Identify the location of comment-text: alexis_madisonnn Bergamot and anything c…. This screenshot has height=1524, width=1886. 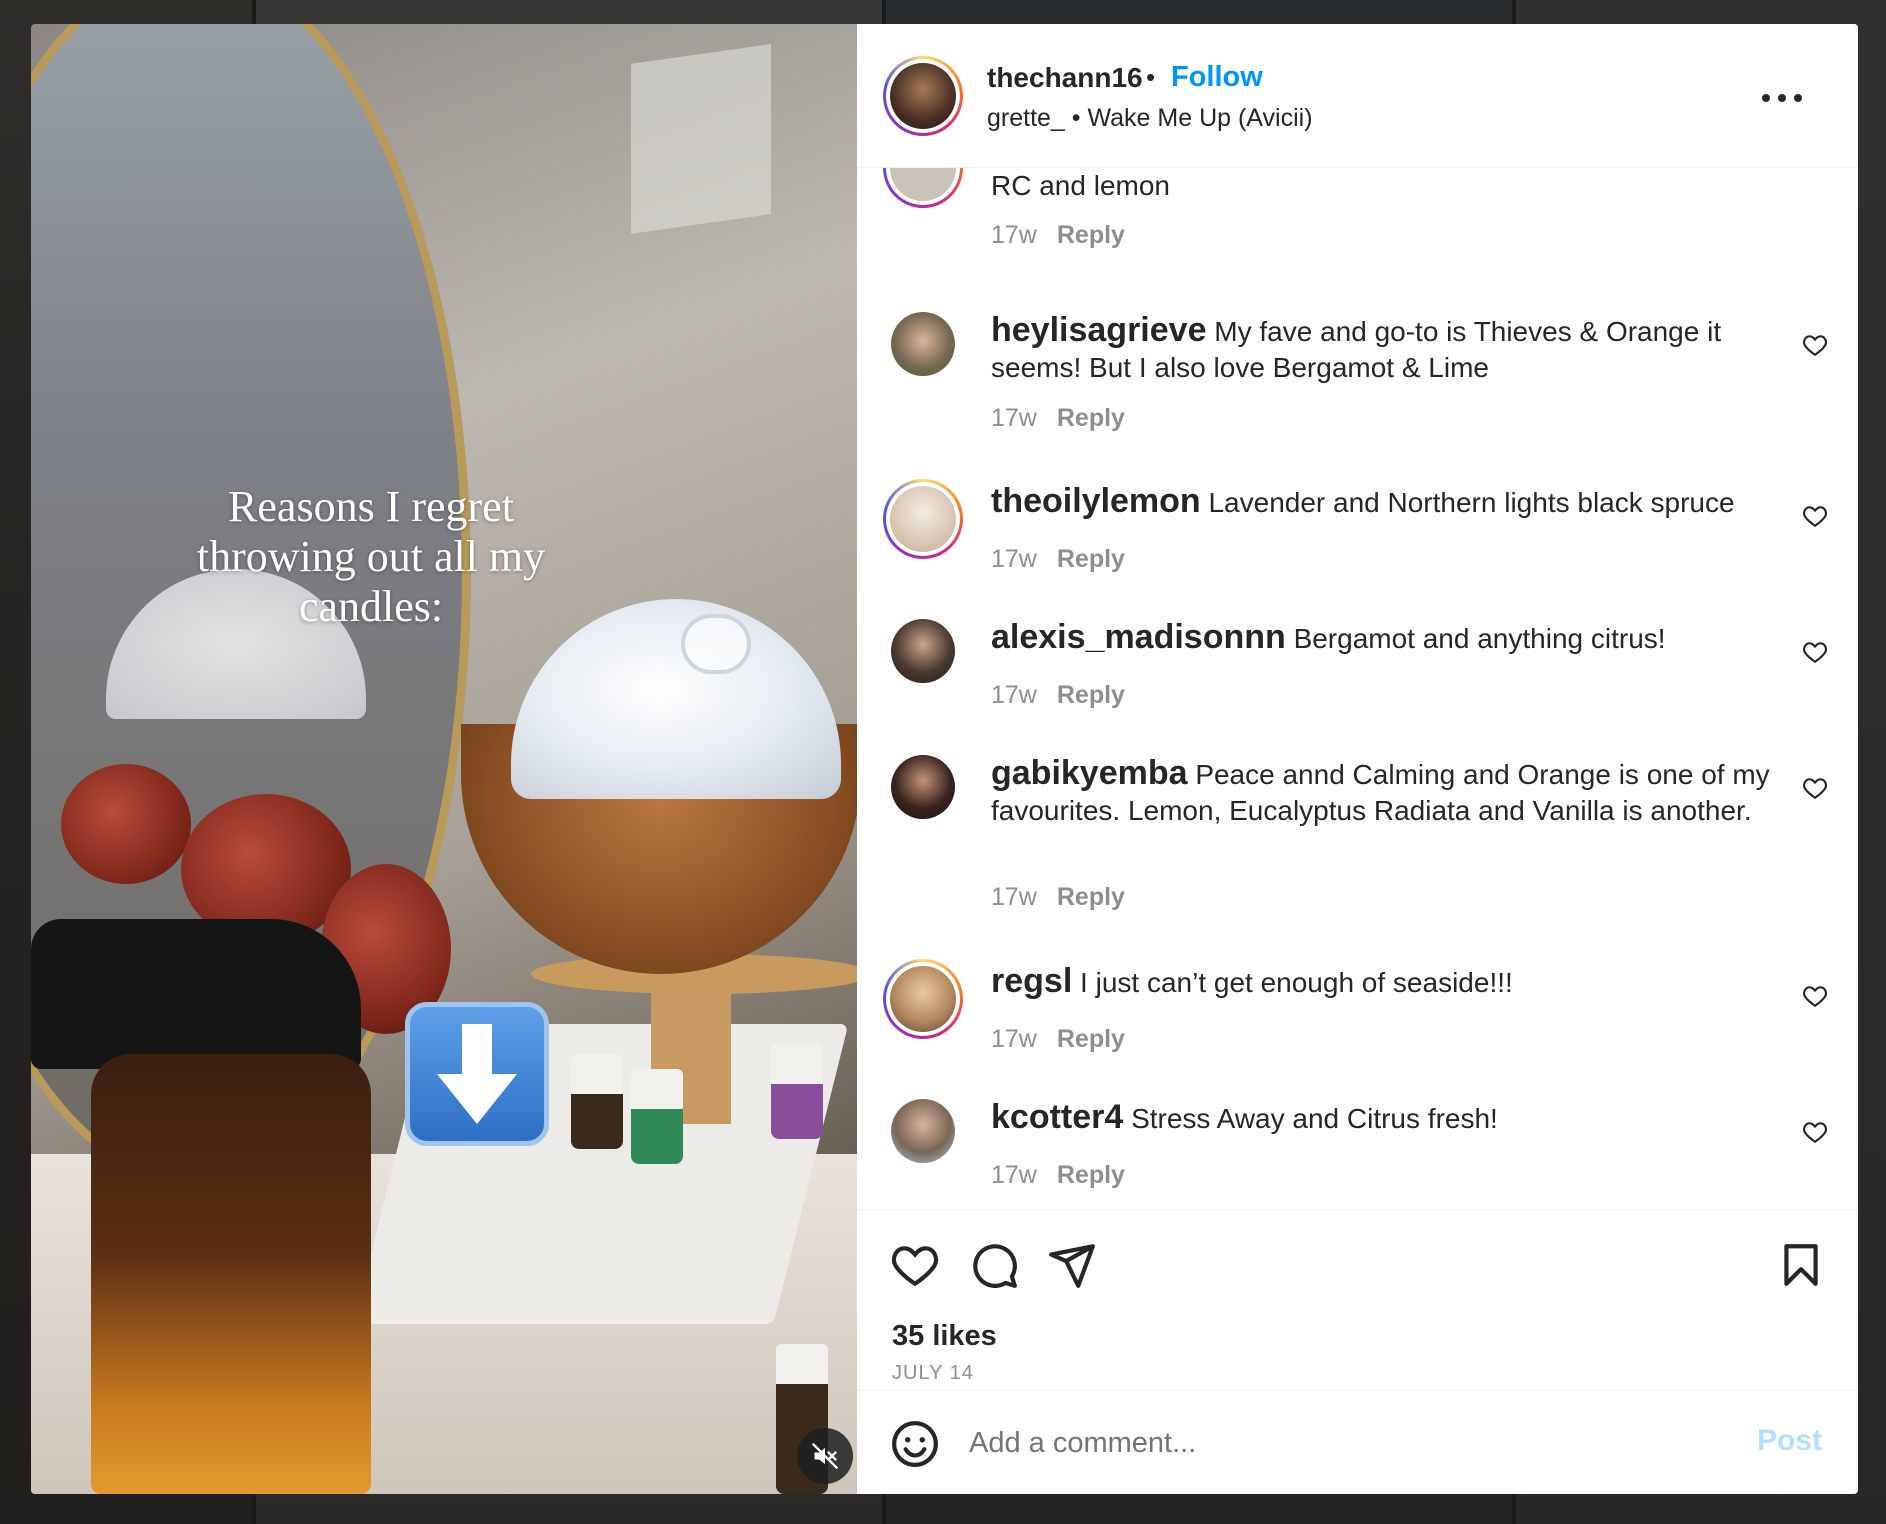
(1328, 637).